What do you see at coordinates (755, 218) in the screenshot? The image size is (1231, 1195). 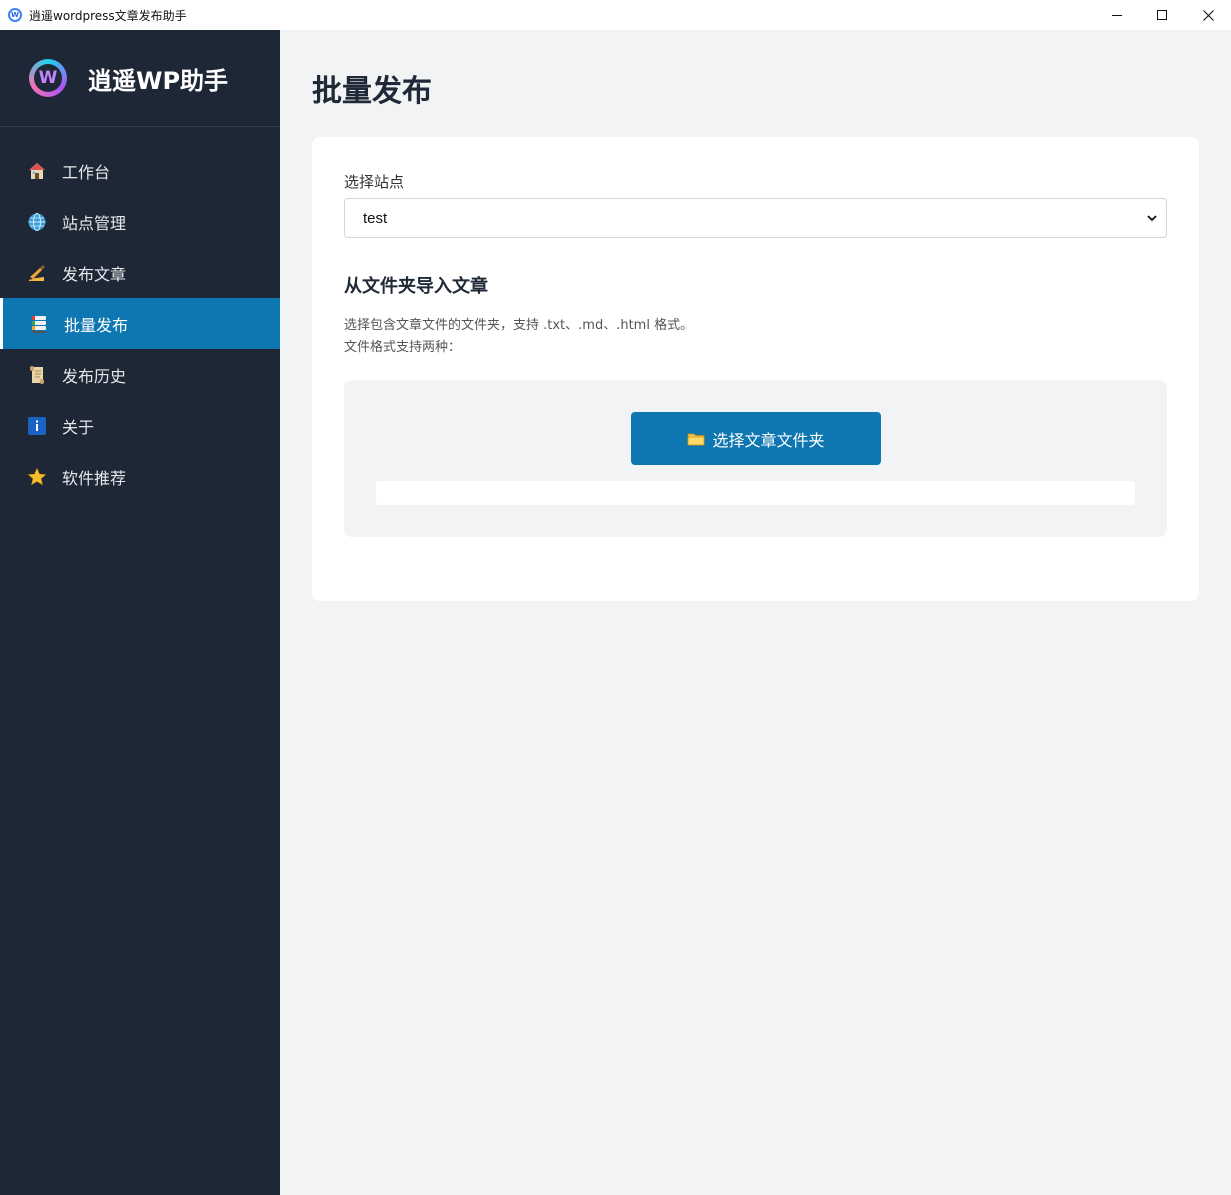 I see `site-select: test` at bounding box center [755, 218].